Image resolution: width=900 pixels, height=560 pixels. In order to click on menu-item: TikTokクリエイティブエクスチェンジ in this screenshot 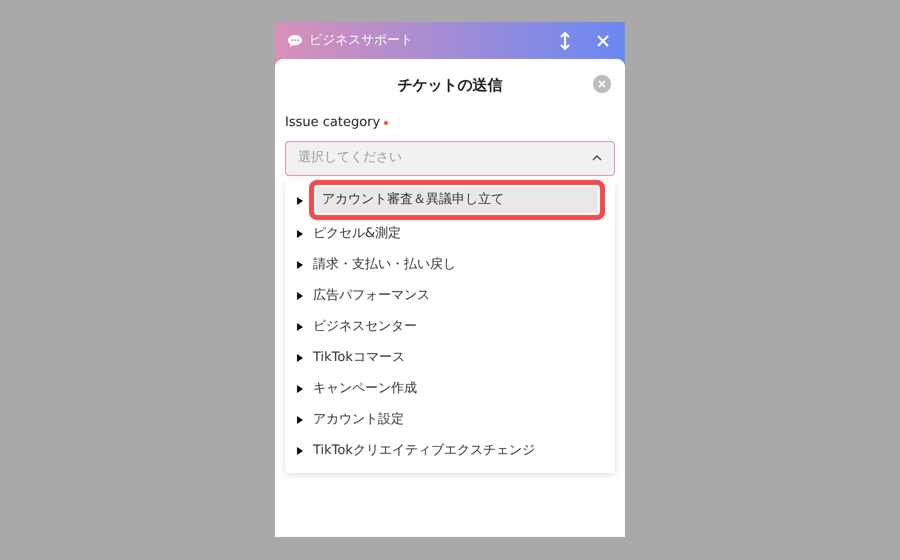, I will do `click(424, 451)`.